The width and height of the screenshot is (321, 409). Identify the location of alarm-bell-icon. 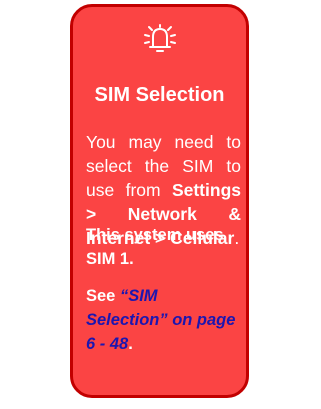
(160, 38).